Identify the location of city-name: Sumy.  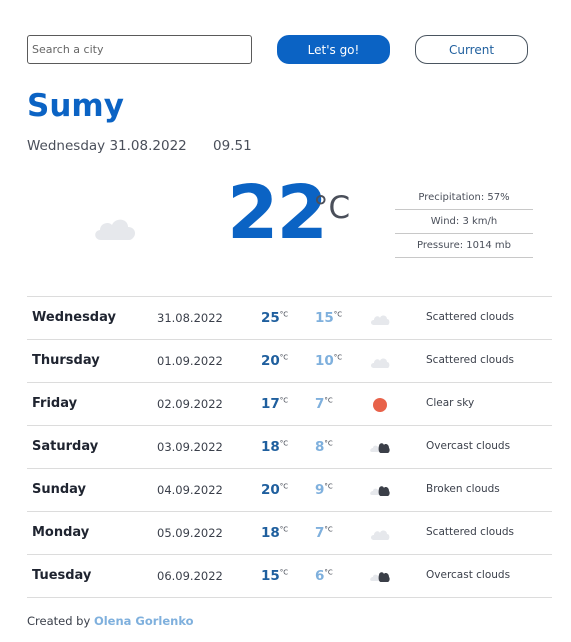
(75, 106).